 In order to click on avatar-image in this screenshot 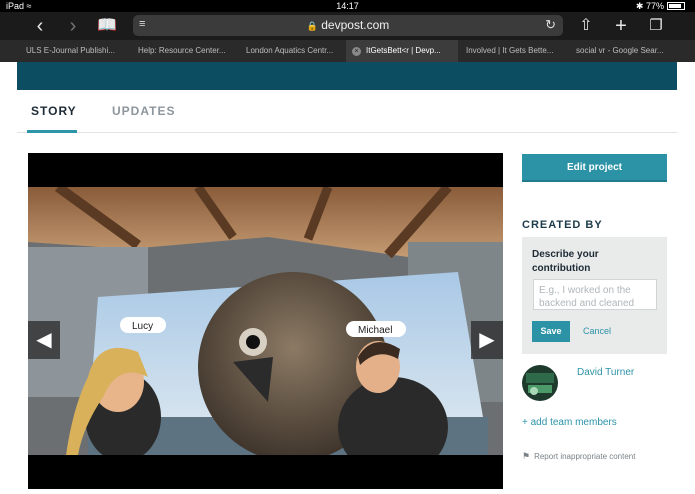, I will do `click(540, 383)`.